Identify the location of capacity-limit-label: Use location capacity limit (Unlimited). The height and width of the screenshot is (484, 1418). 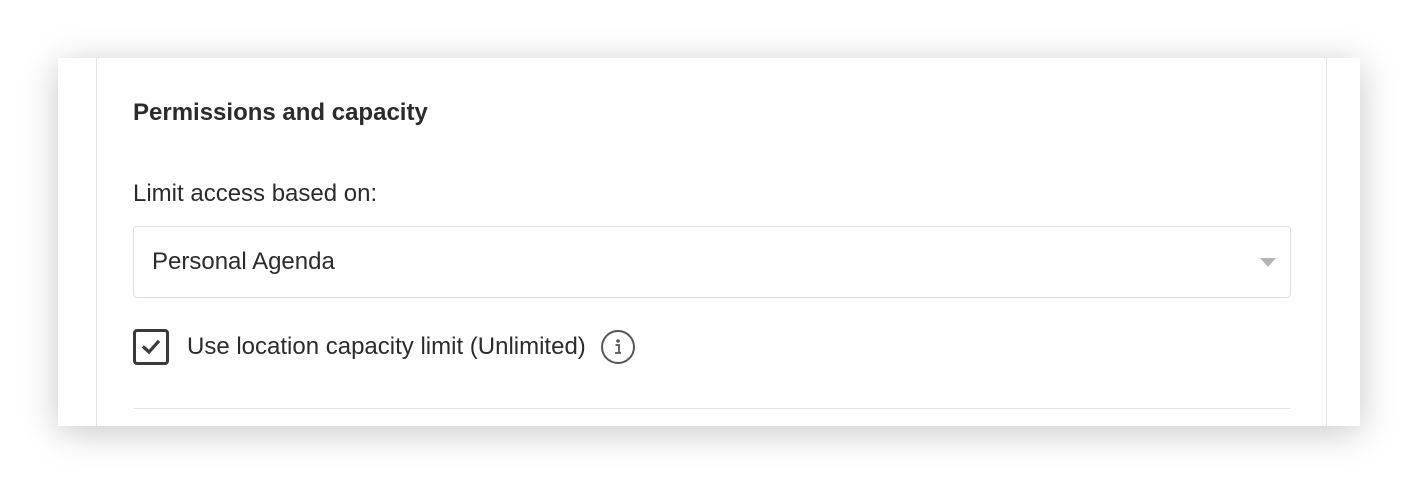
(386, 346).